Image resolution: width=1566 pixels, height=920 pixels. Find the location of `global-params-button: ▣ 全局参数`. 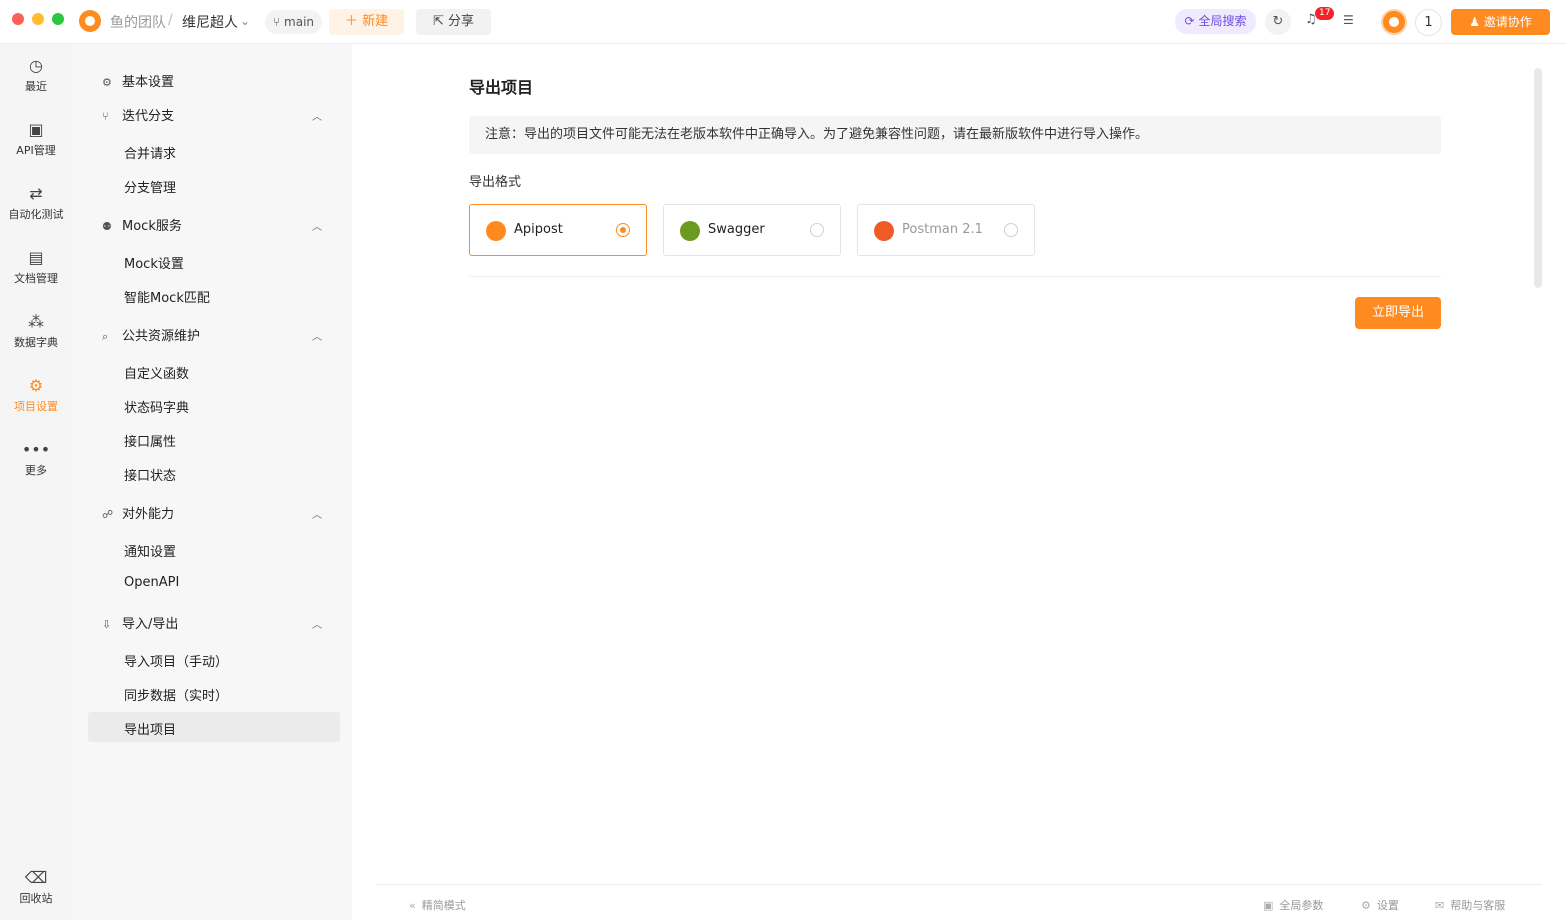

global-params-button: ▣ 全局参数 is located at coordinates (1293, 905).